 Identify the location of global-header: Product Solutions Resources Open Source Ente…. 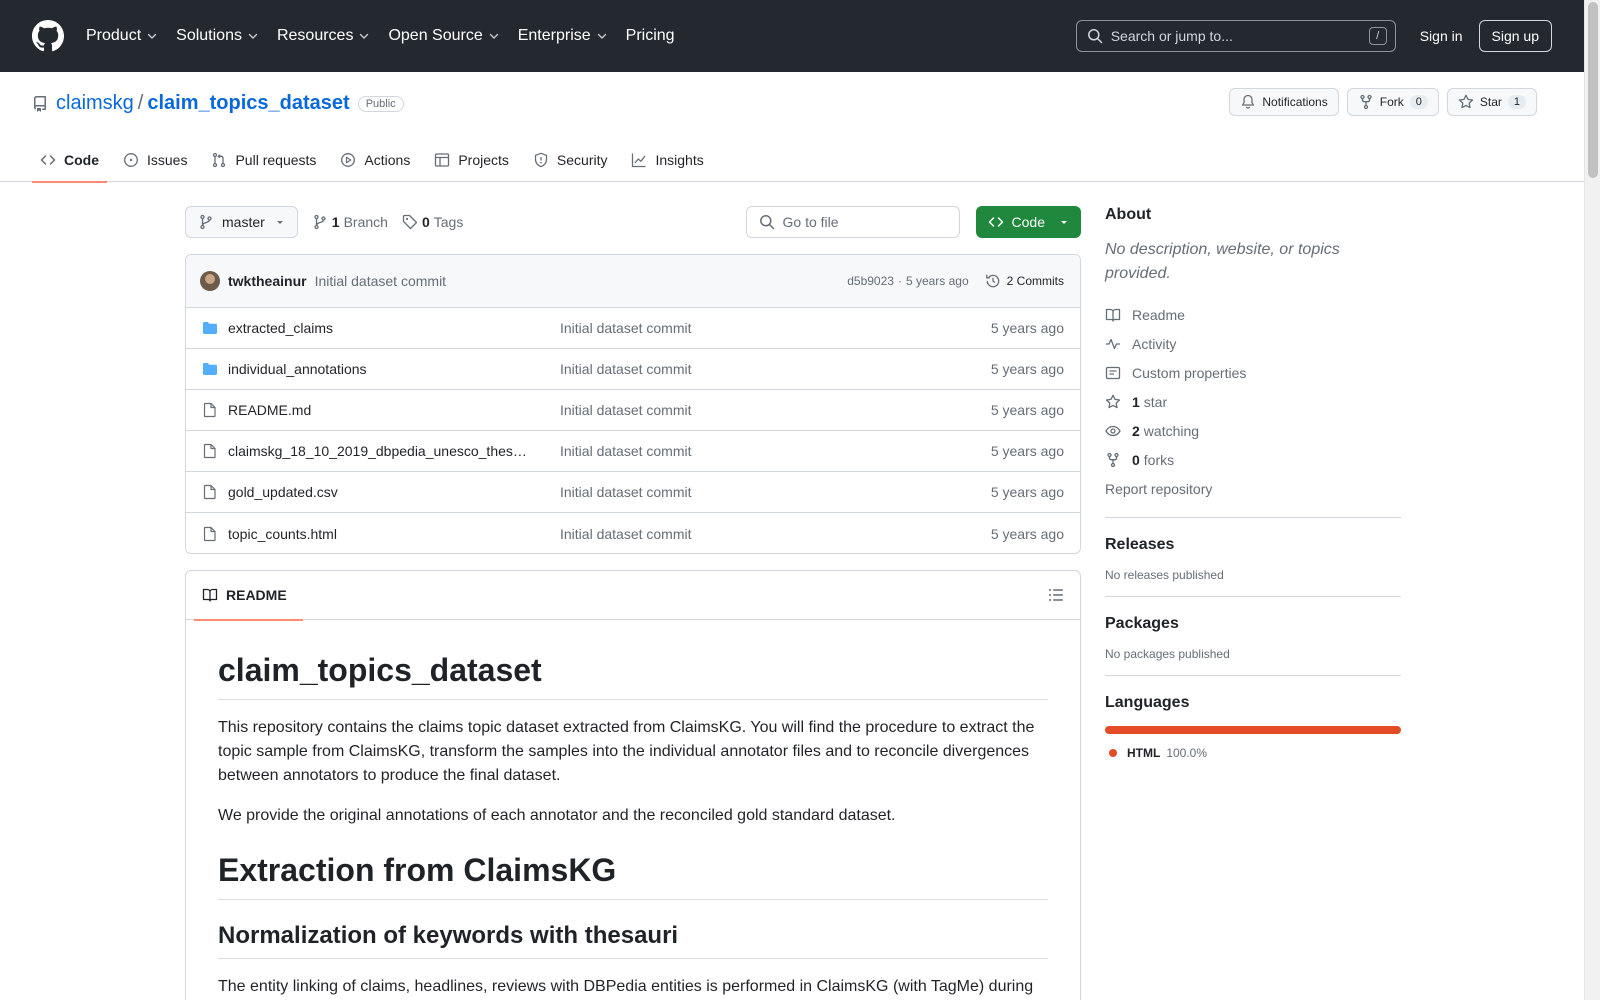
(792, 36).